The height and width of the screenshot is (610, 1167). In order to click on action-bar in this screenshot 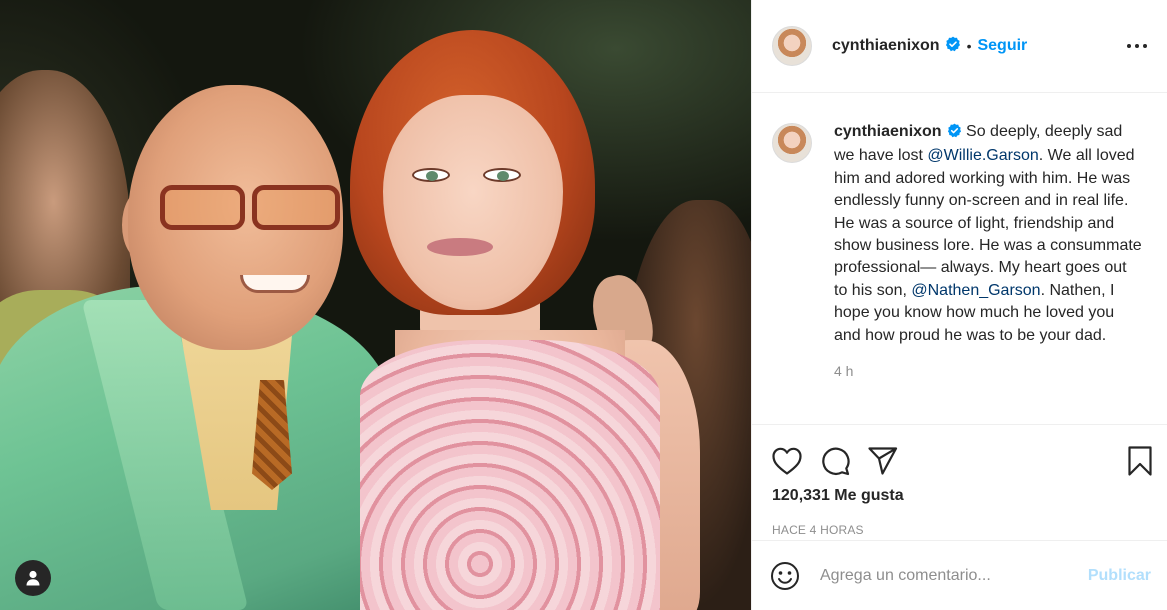, I will do `click(959, 454)`.